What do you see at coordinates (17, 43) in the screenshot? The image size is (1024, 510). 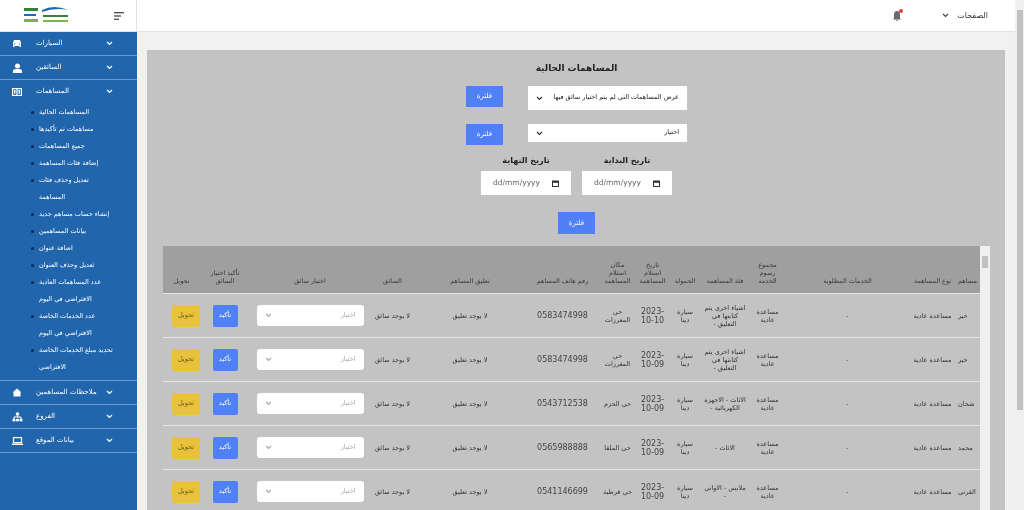 I see `car-icon` at bounding box center [17, 43].